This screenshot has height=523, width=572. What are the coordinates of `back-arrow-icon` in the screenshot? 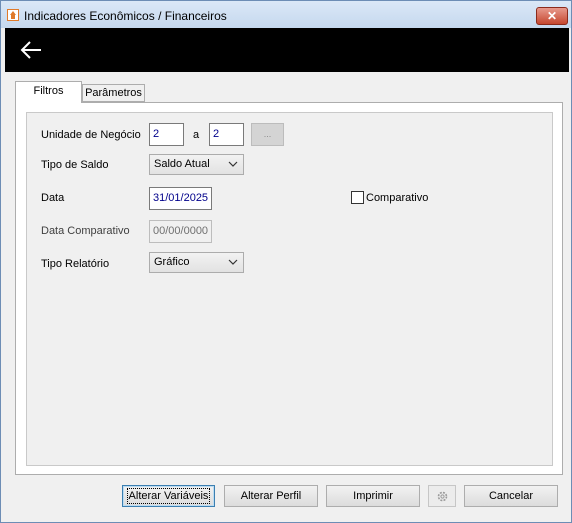 It's located at (31, 50).